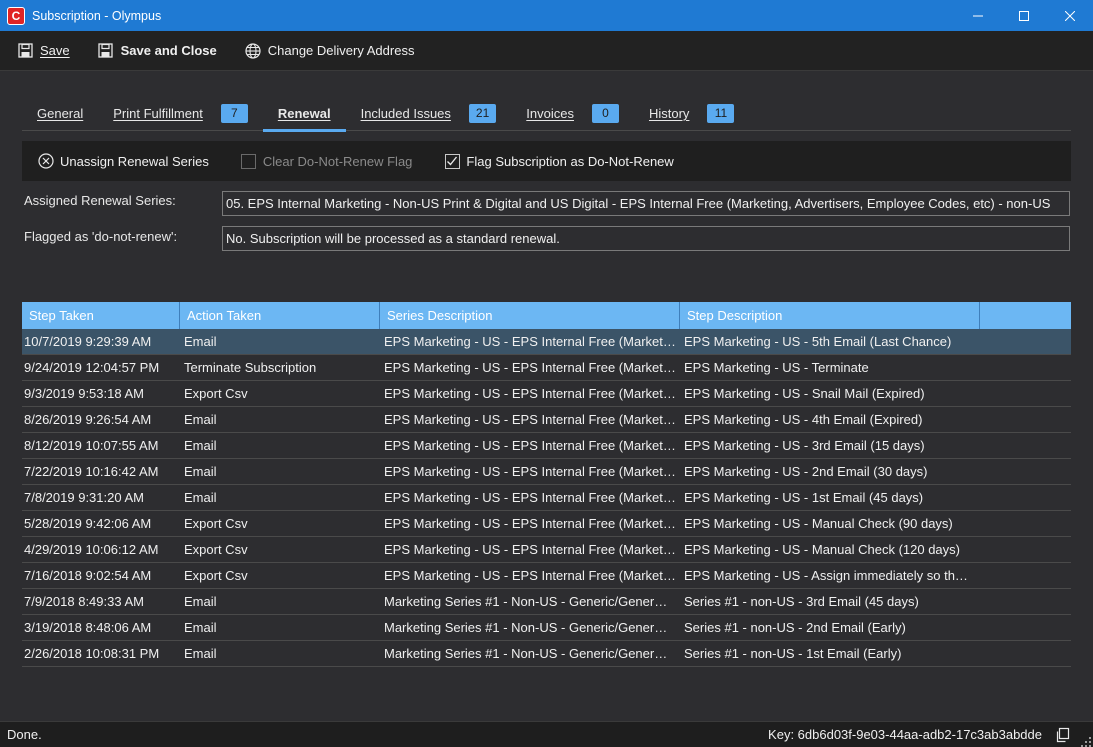 This screenshot has height=747, width=1093. I want to click on tab-label: Included Issues, so click(405, 113).